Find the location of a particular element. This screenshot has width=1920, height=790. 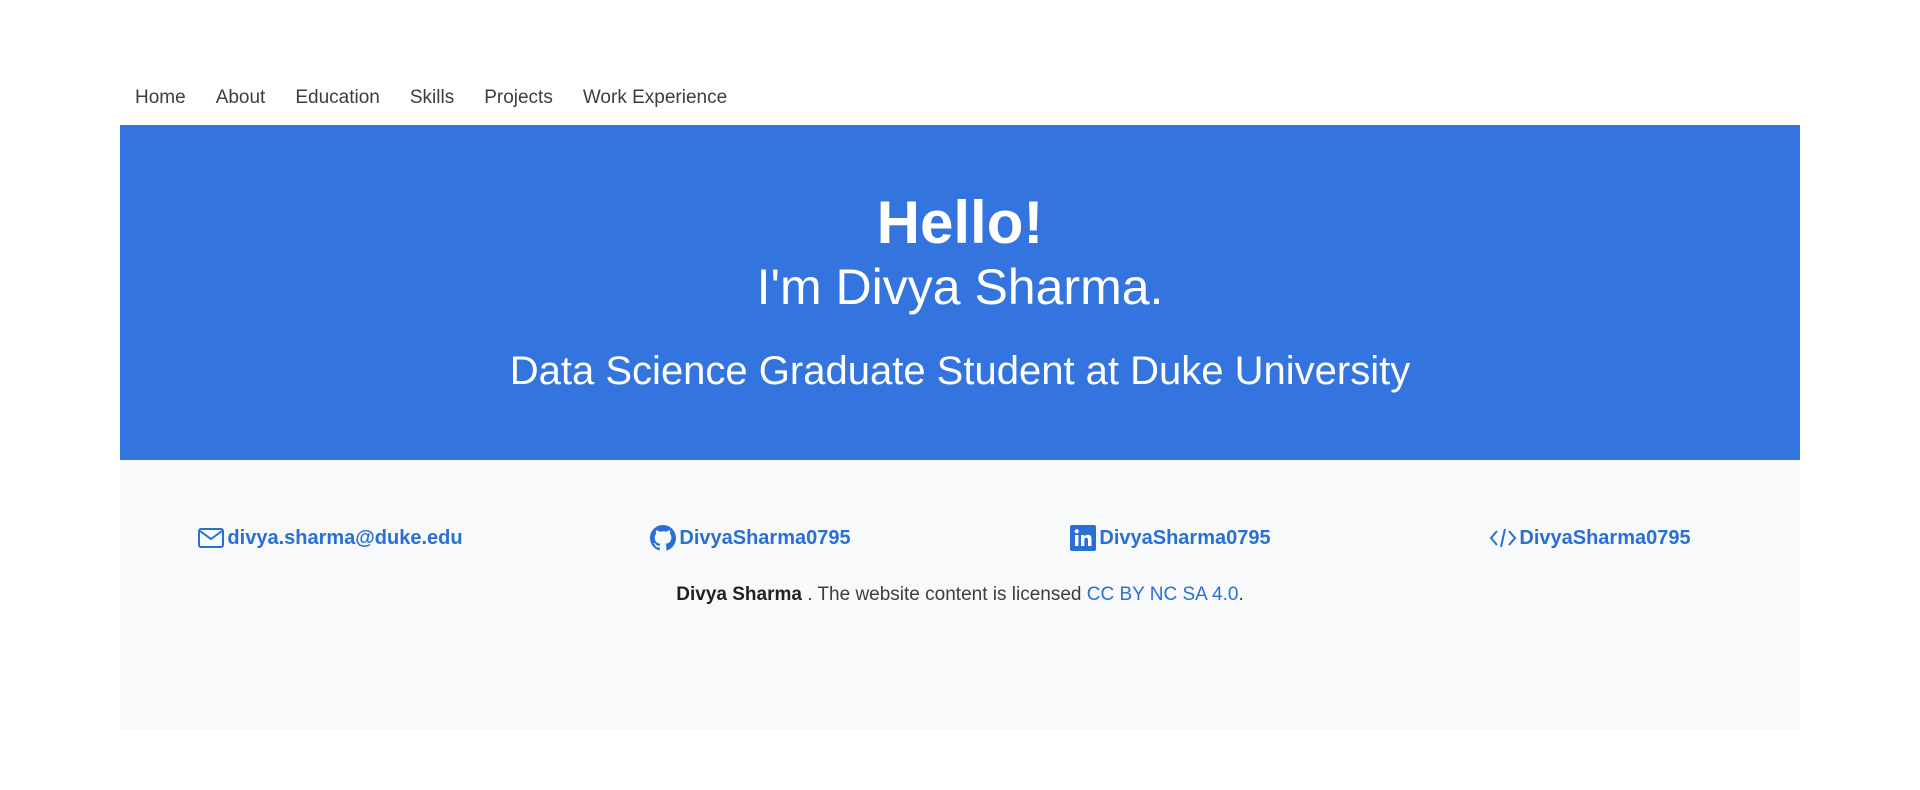

email-link: divya.sharma@duke.edu is located at coordinates (330, 538).